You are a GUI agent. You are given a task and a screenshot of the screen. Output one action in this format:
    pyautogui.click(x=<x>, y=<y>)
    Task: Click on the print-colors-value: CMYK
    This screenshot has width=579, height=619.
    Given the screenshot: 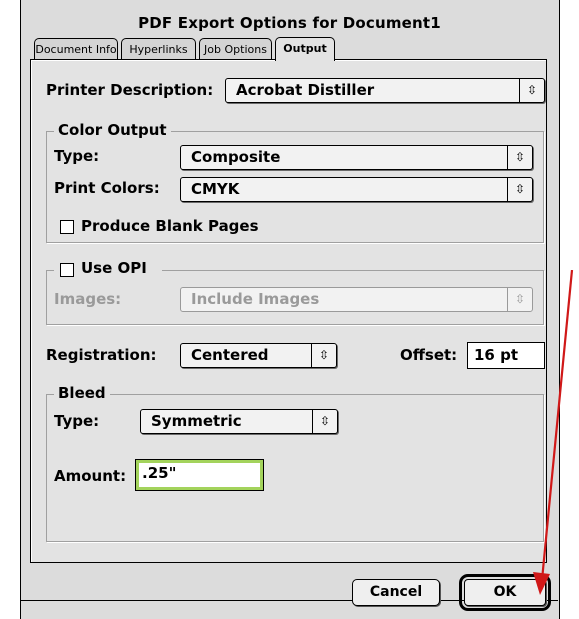 What is the action you would take?
    pyautogui.click(x=215, y=189)
    